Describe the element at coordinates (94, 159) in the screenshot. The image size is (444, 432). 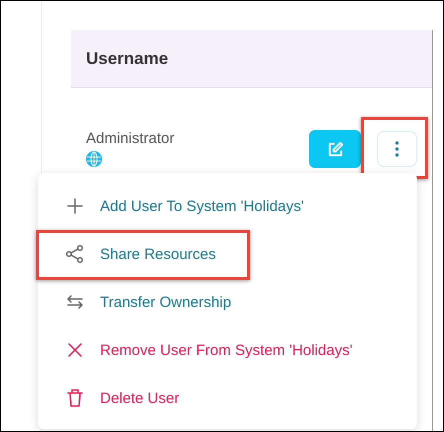
I see `globe-icon` at that location.